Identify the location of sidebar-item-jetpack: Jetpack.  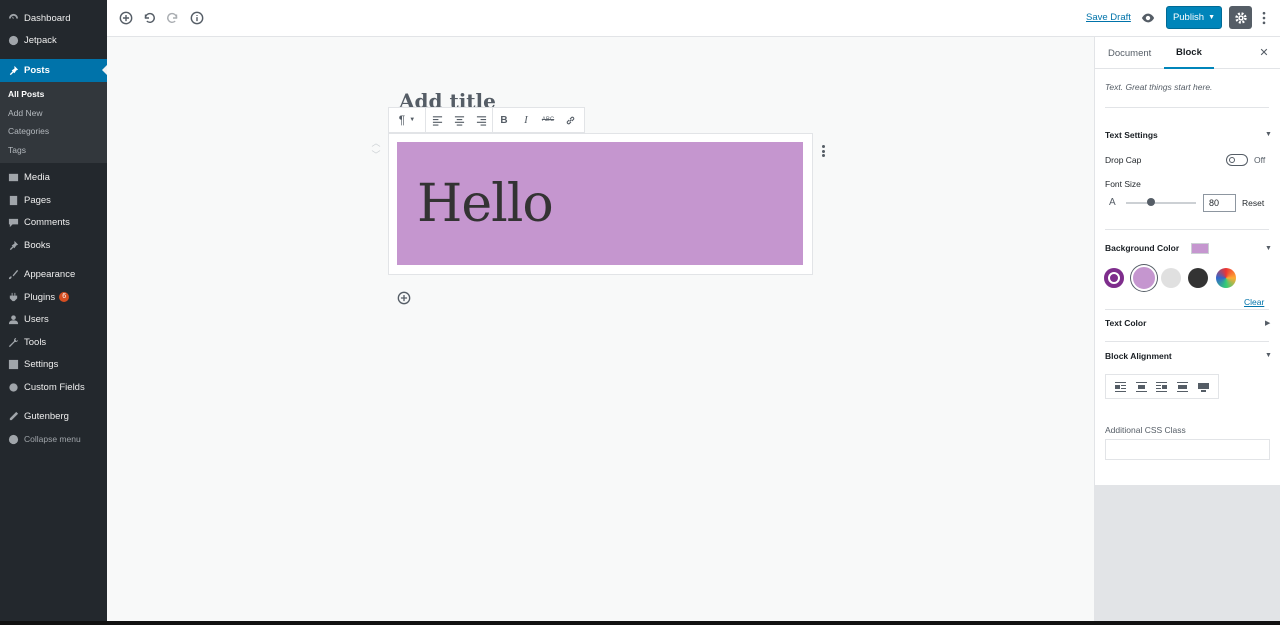
(53, 41).